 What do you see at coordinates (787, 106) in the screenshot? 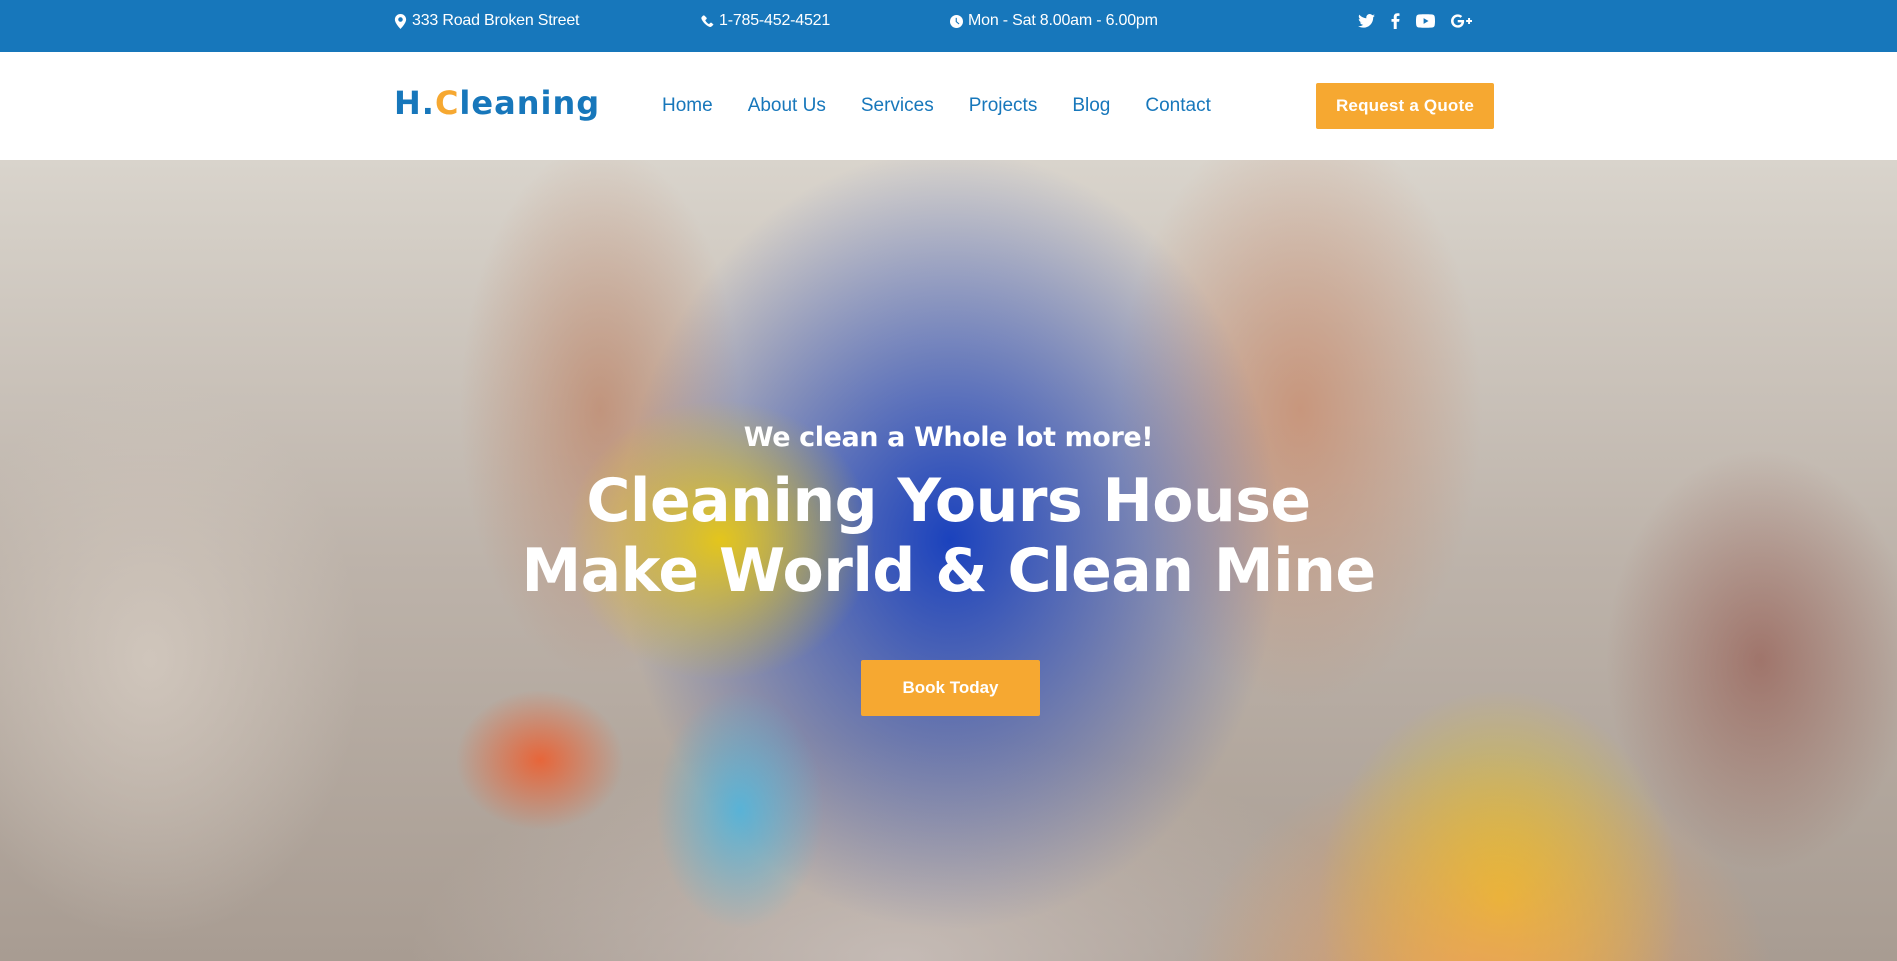
I see `nav-about-us: About Us` at bounding box center [787, 106].